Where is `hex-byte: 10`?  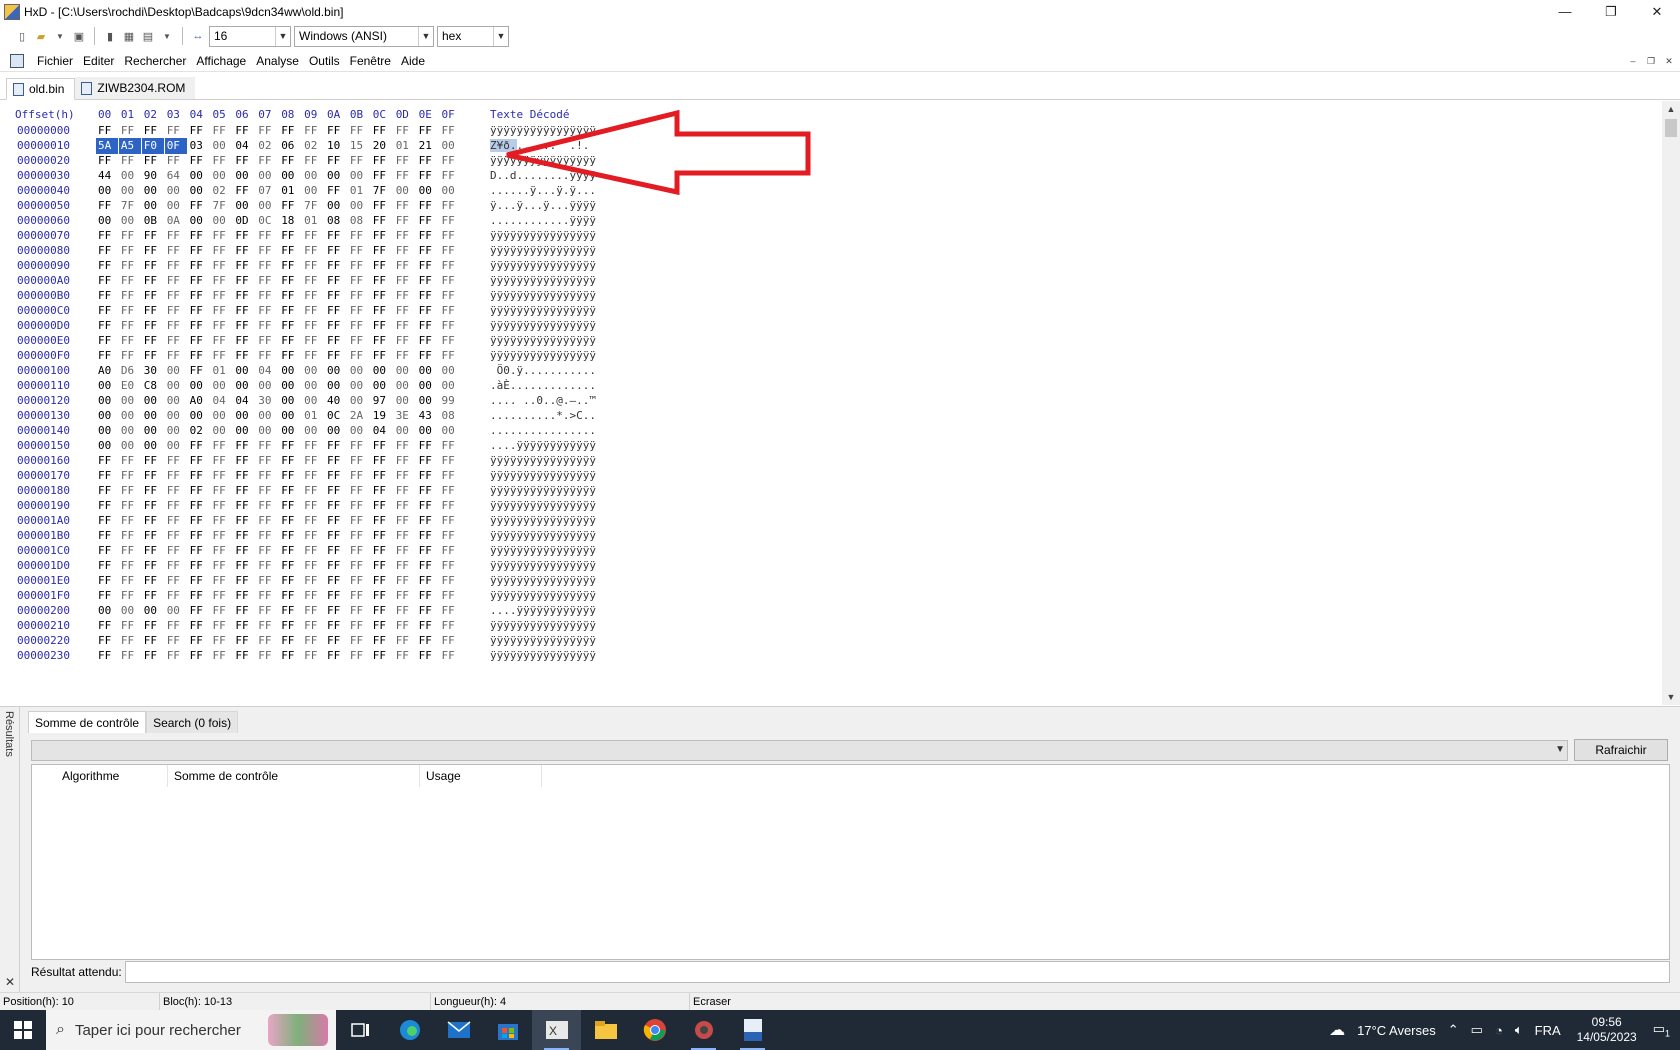
hex-byte: 10 is located at coordinates (337, 146).